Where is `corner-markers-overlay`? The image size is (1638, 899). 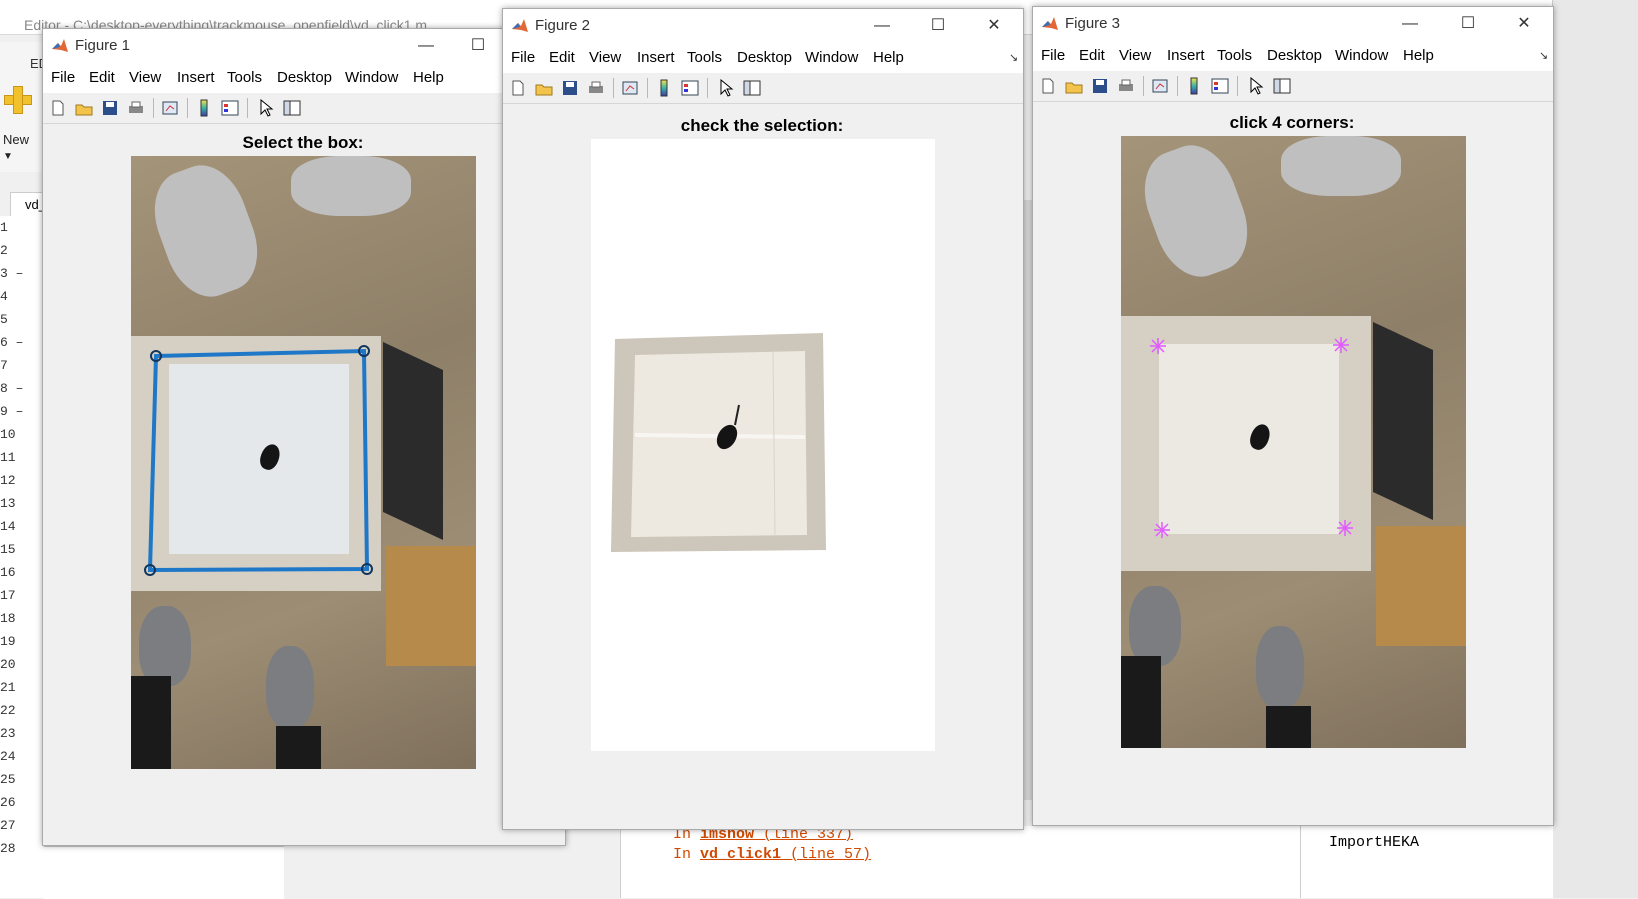 corner-markers-overlay is located at coordinates (1251, 437).